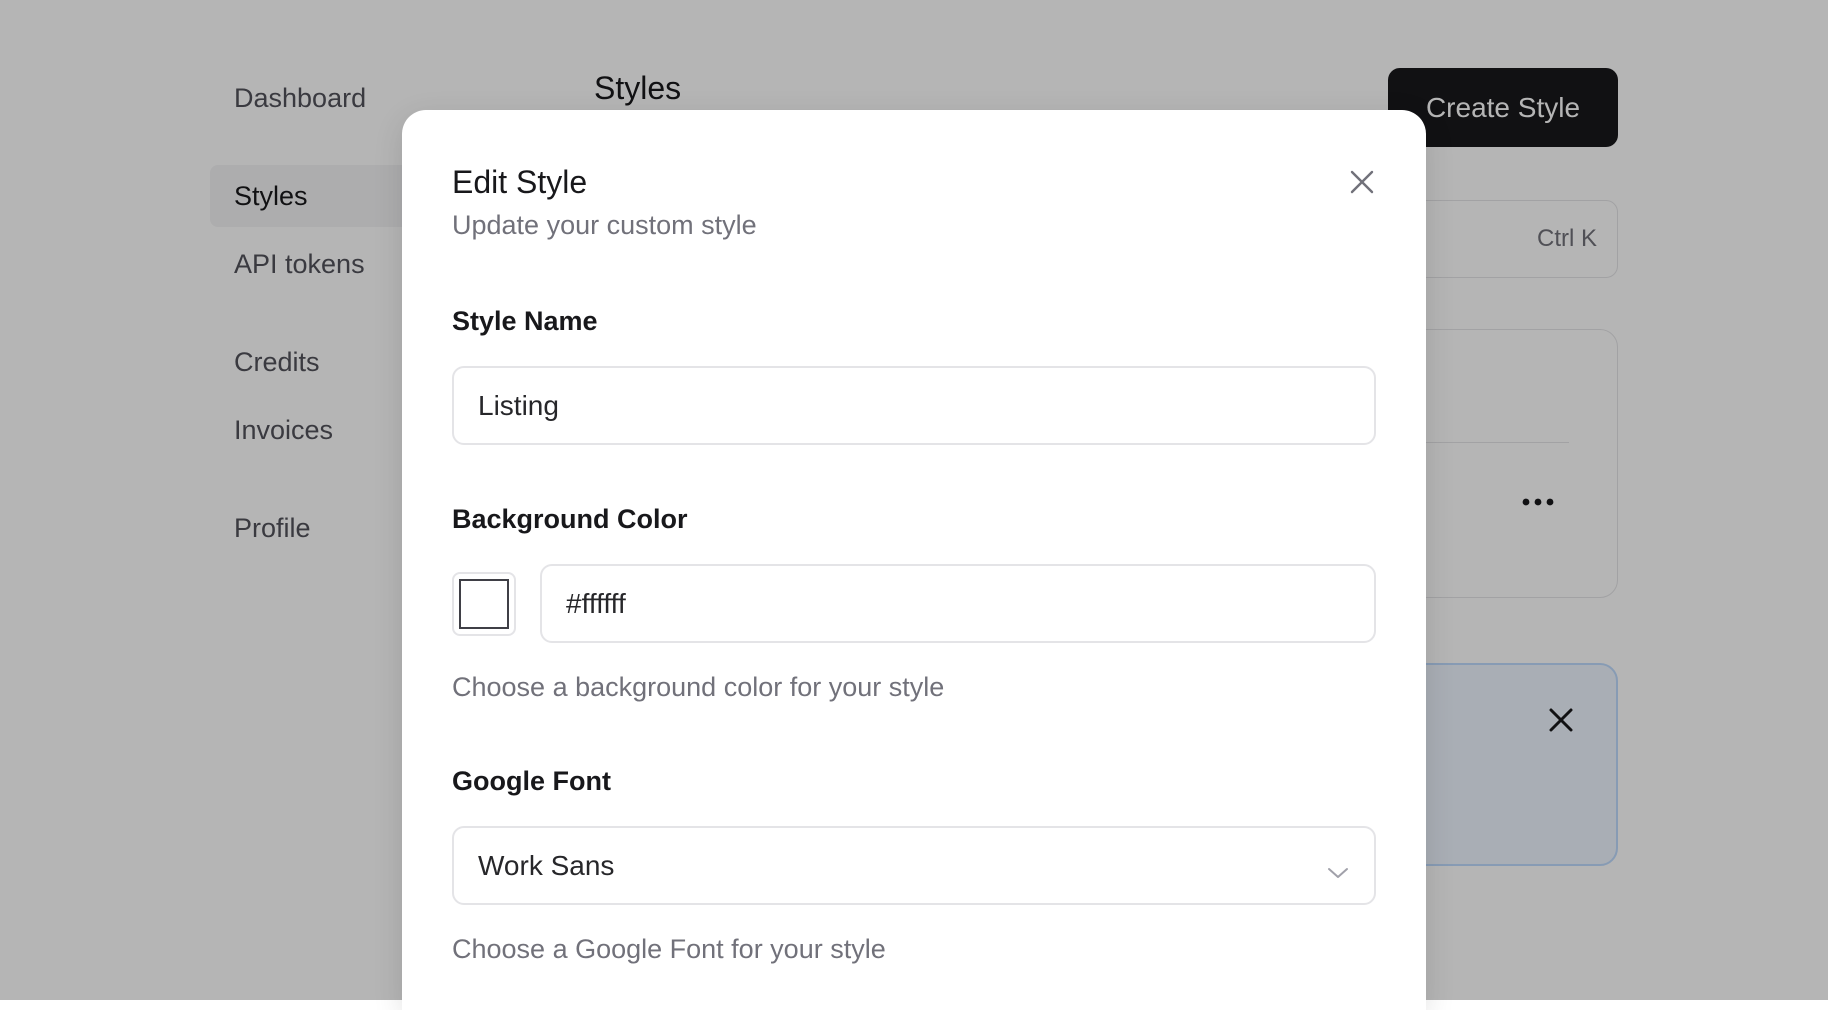 This screenshot has height=1010, width=1828. Describe the element at coordinates (914, 405) in the screenshot. I see `style-name-input` at that location.